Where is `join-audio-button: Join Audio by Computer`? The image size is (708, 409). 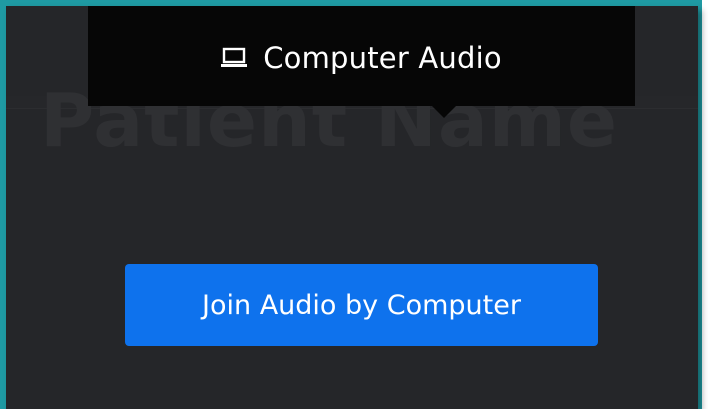 join-audio-button: Join Audio by Computer is located at coordinates (361, 305).